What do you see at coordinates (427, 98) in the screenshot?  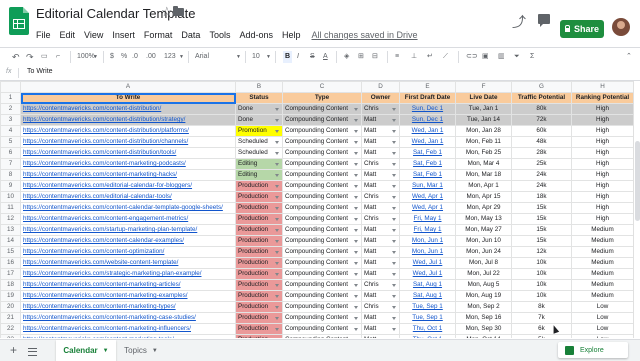 I see `header-cell-first-draft-date: First Draft Date` at bounding box center [427, 98].